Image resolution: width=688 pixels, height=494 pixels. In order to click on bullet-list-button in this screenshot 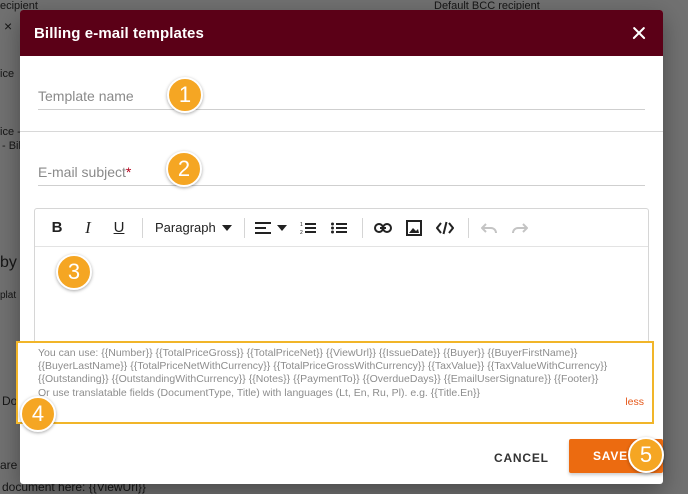, I will do `click(339, 228)`.